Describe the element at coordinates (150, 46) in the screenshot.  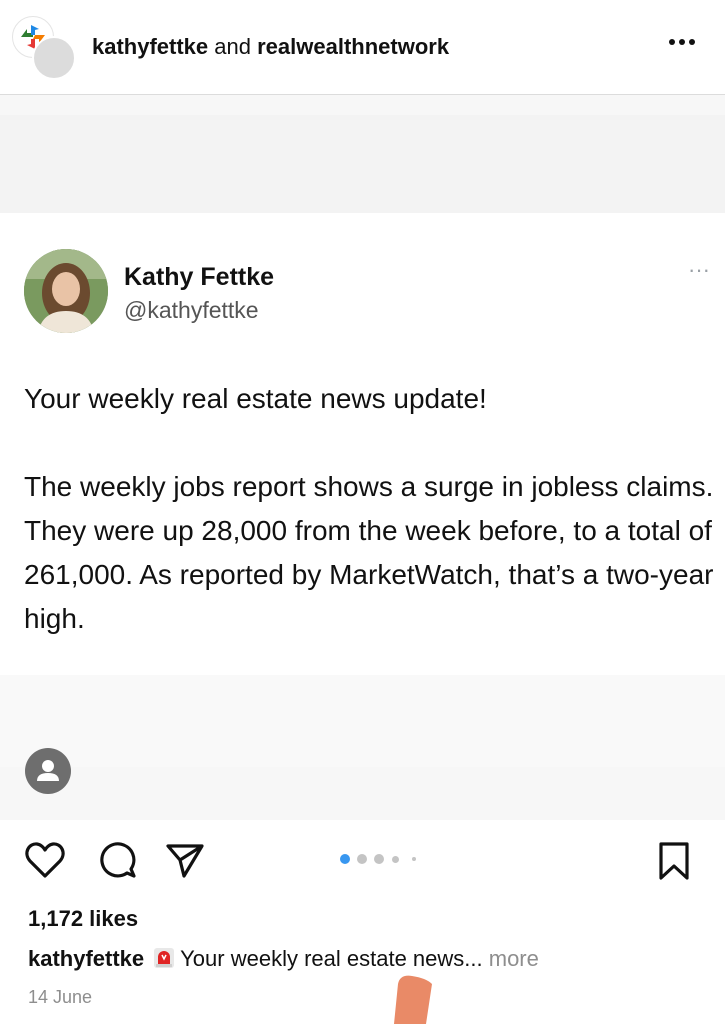
I see `username-primary: kathyfettke` at that location.